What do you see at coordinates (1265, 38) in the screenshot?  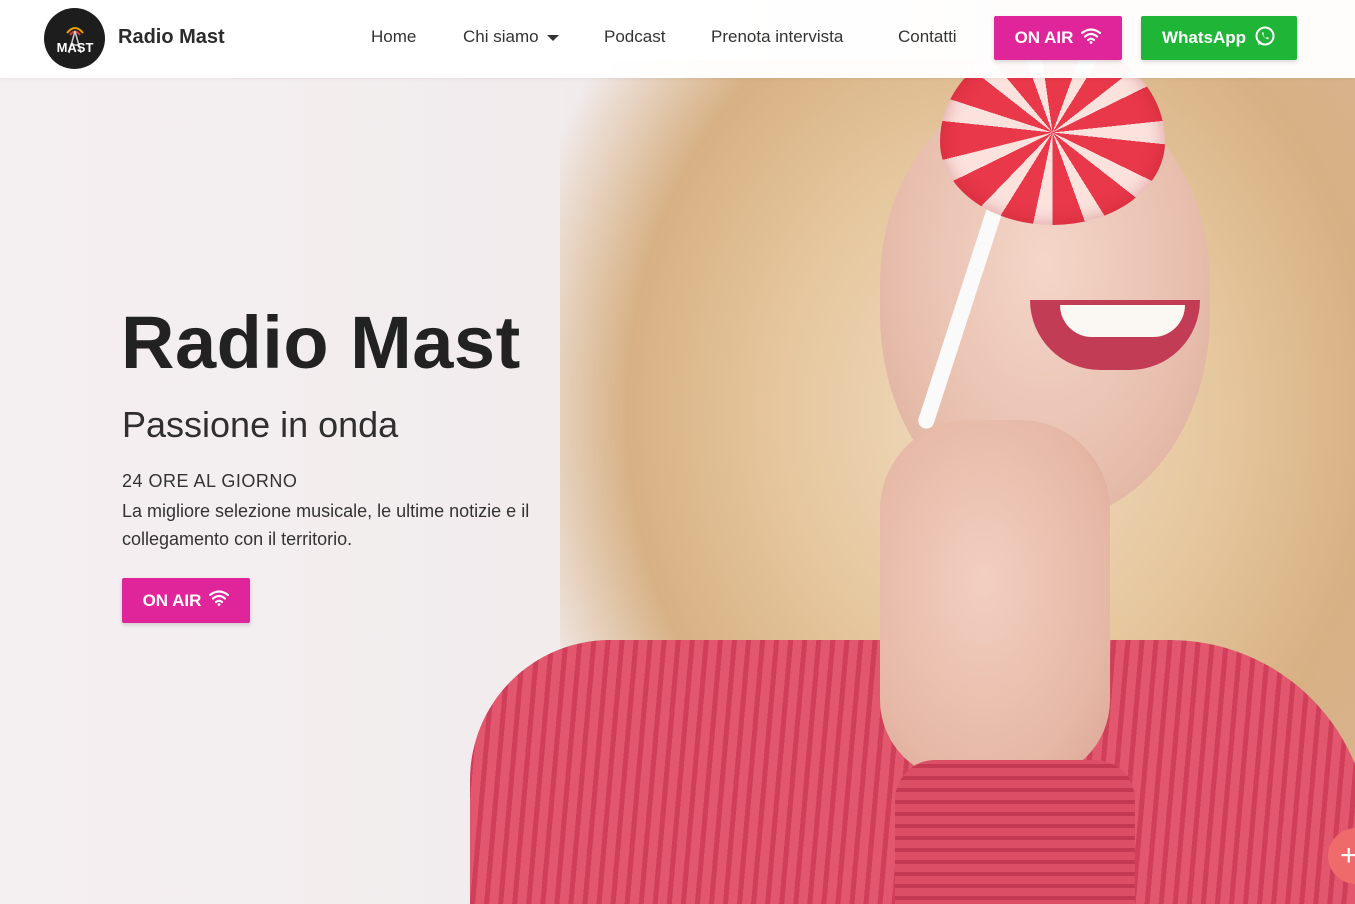 I see `whatsapp-icon` at bounding box center [1265, 38].